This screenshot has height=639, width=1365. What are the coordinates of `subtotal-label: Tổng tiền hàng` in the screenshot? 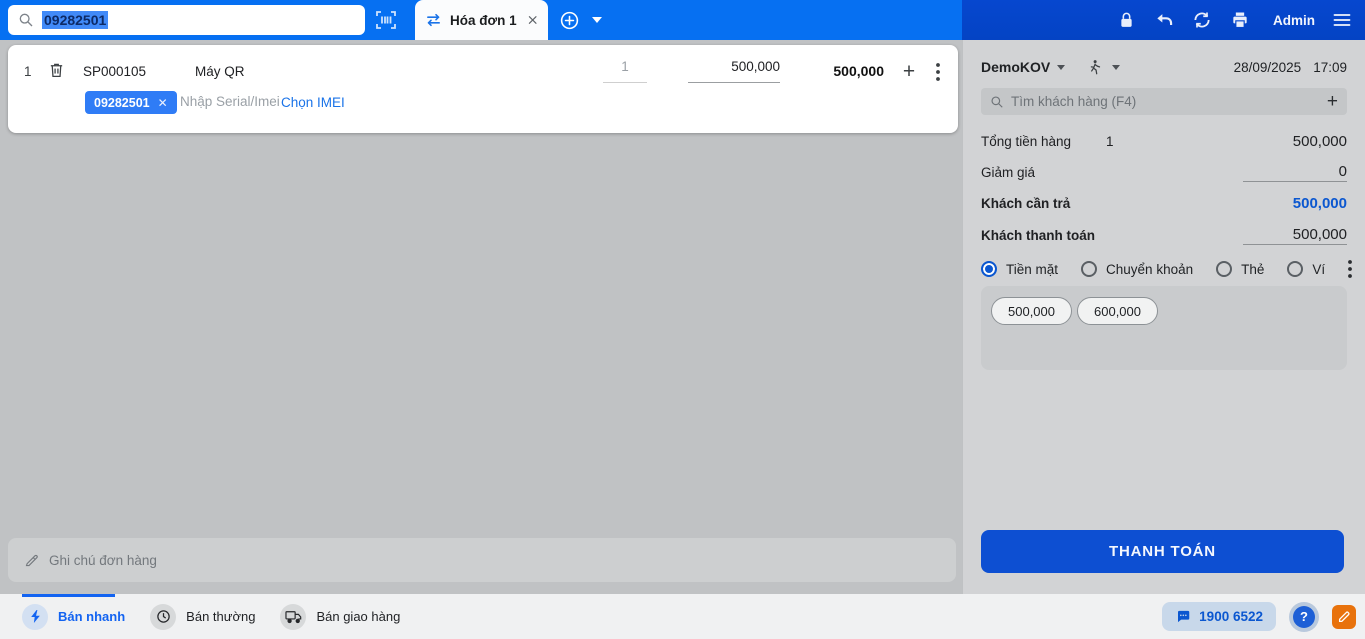 It's located at (1026, 141).